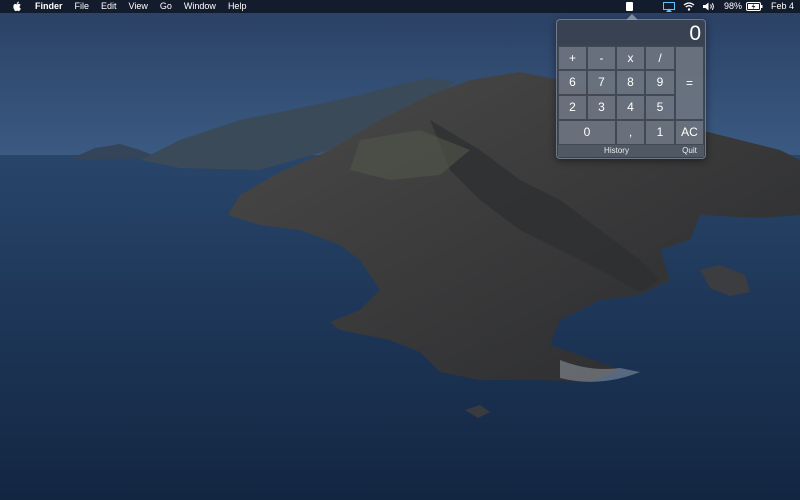  What do you see at coordinates (601, 82) in the screenshot?
I see `key-7: 7` at bounding box center [601, 82].